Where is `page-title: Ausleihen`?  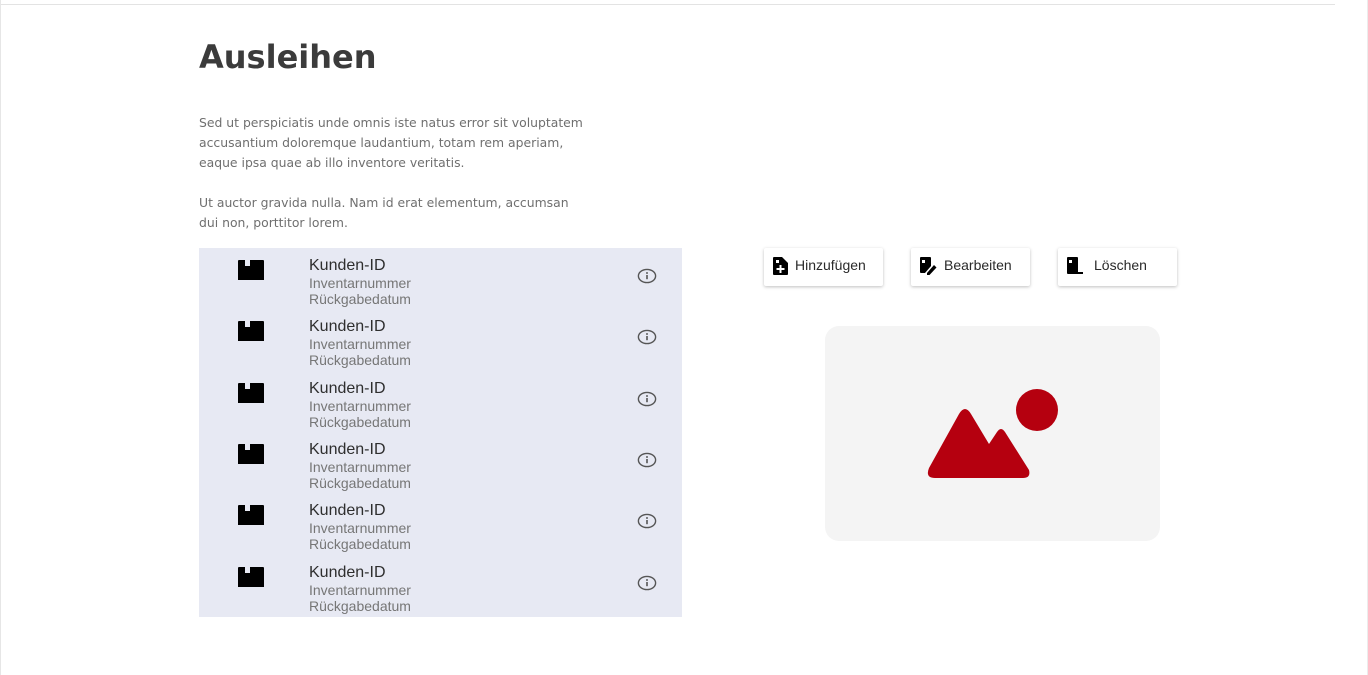 page-title: Ausleihen is located at coordinates (288, 57).